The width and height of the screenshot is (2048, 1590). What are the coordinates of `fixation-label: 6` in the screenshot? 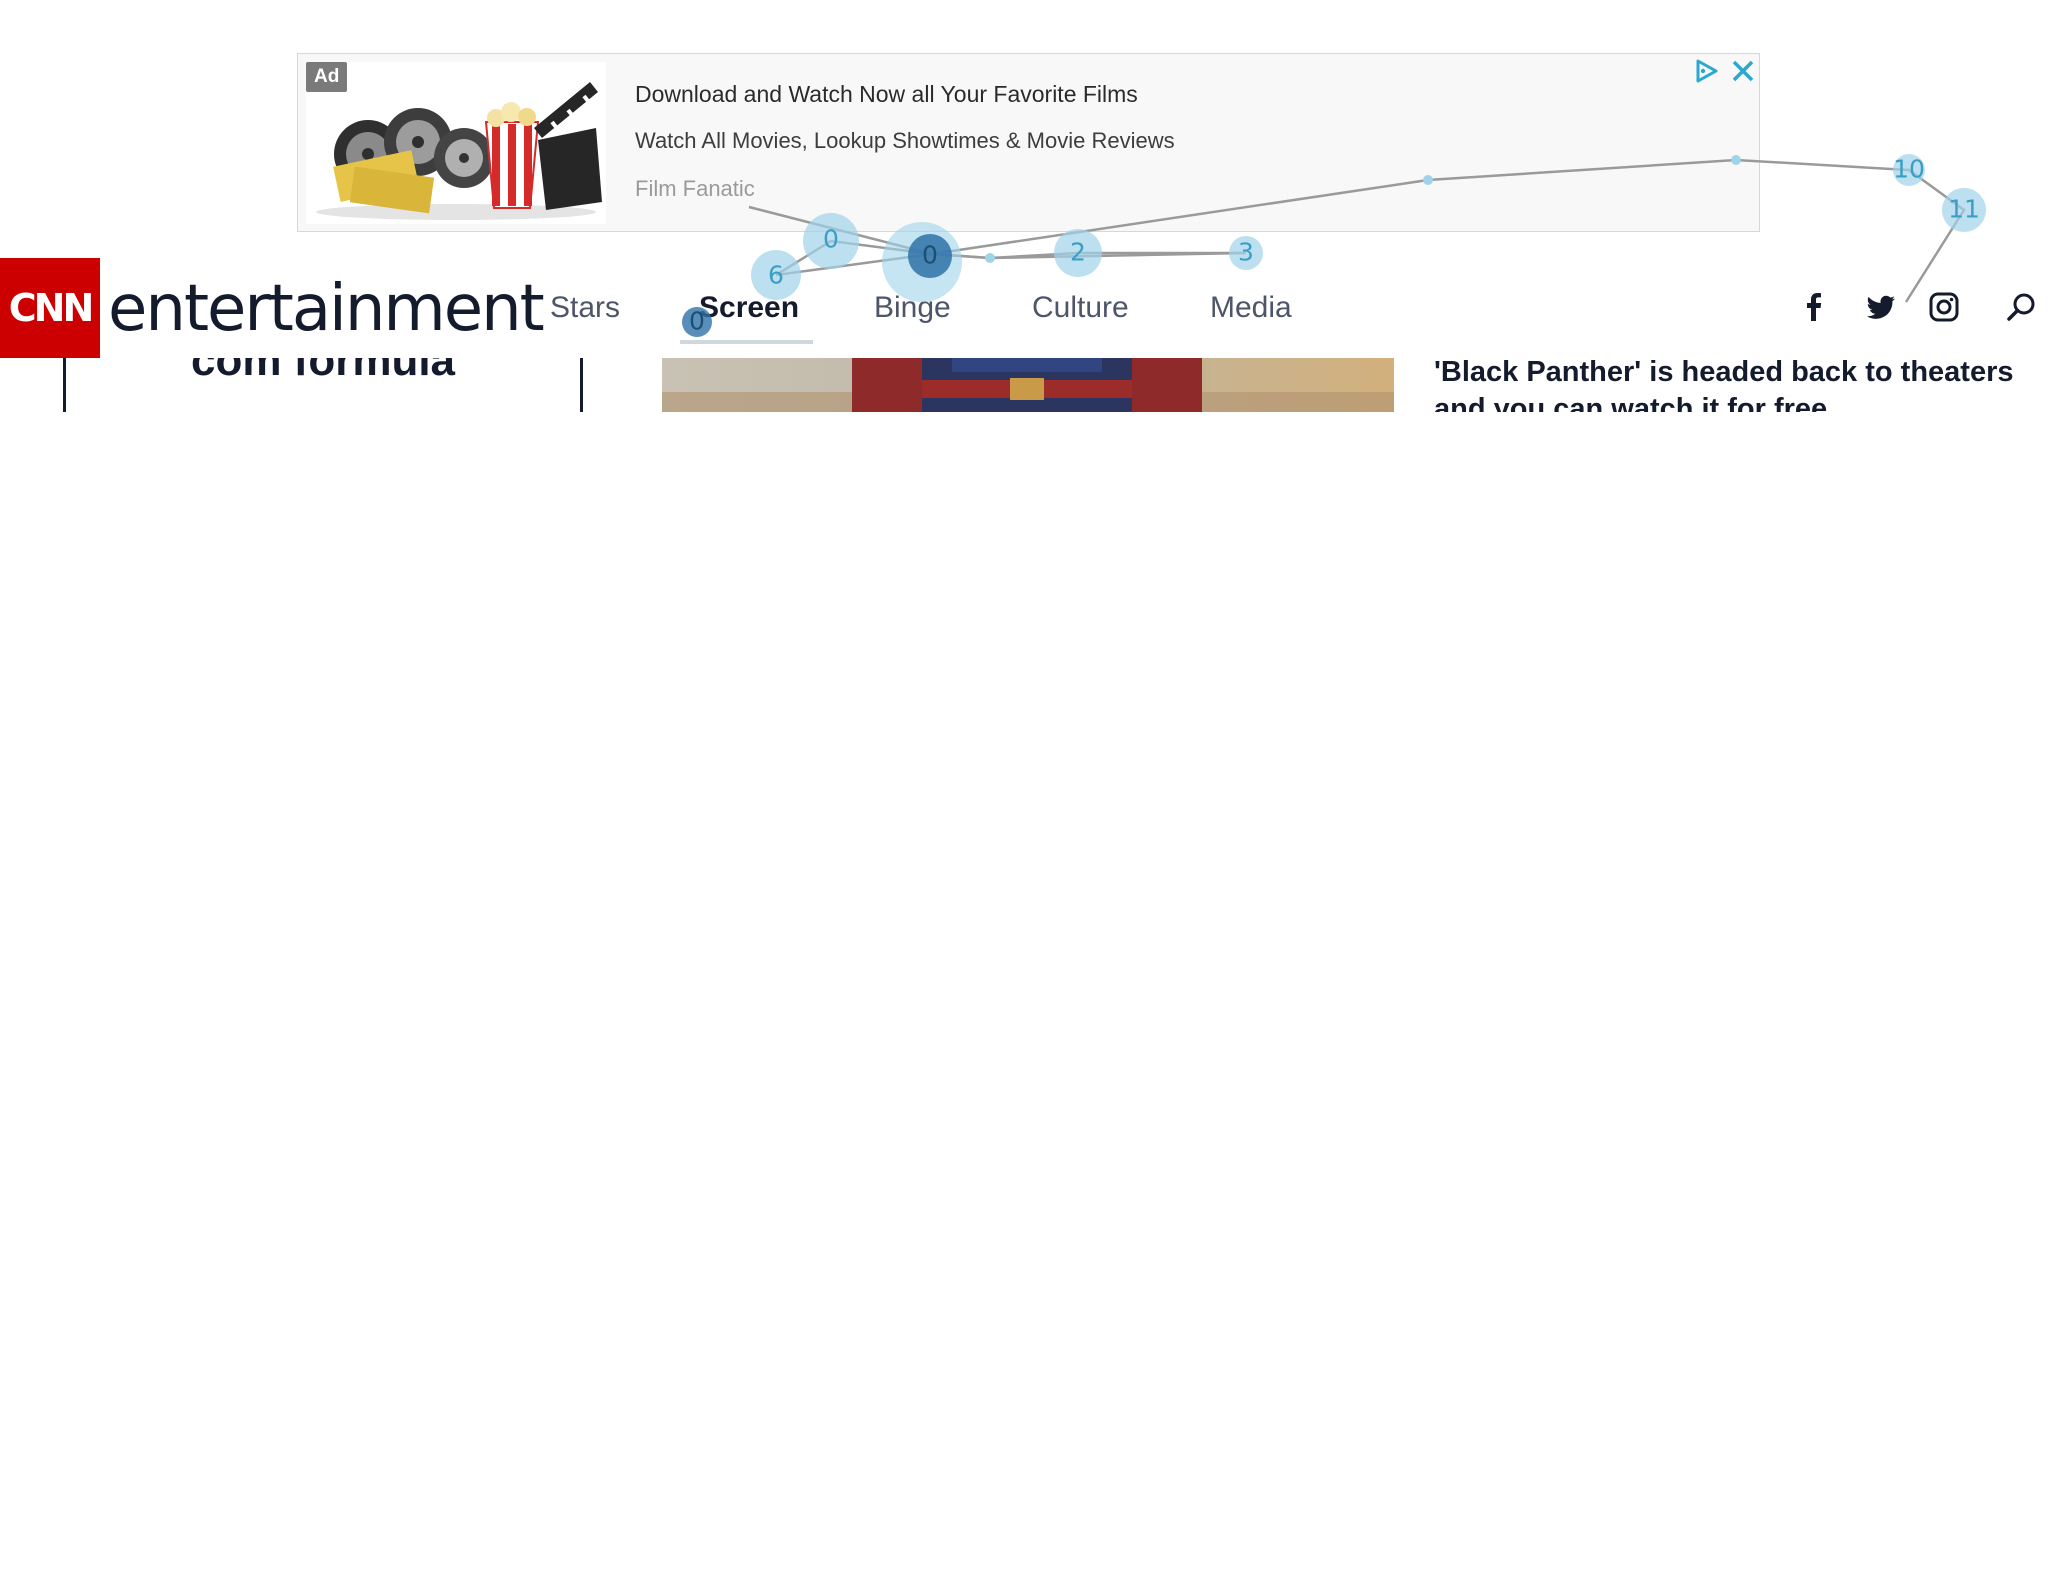 It's located at (776, 275).